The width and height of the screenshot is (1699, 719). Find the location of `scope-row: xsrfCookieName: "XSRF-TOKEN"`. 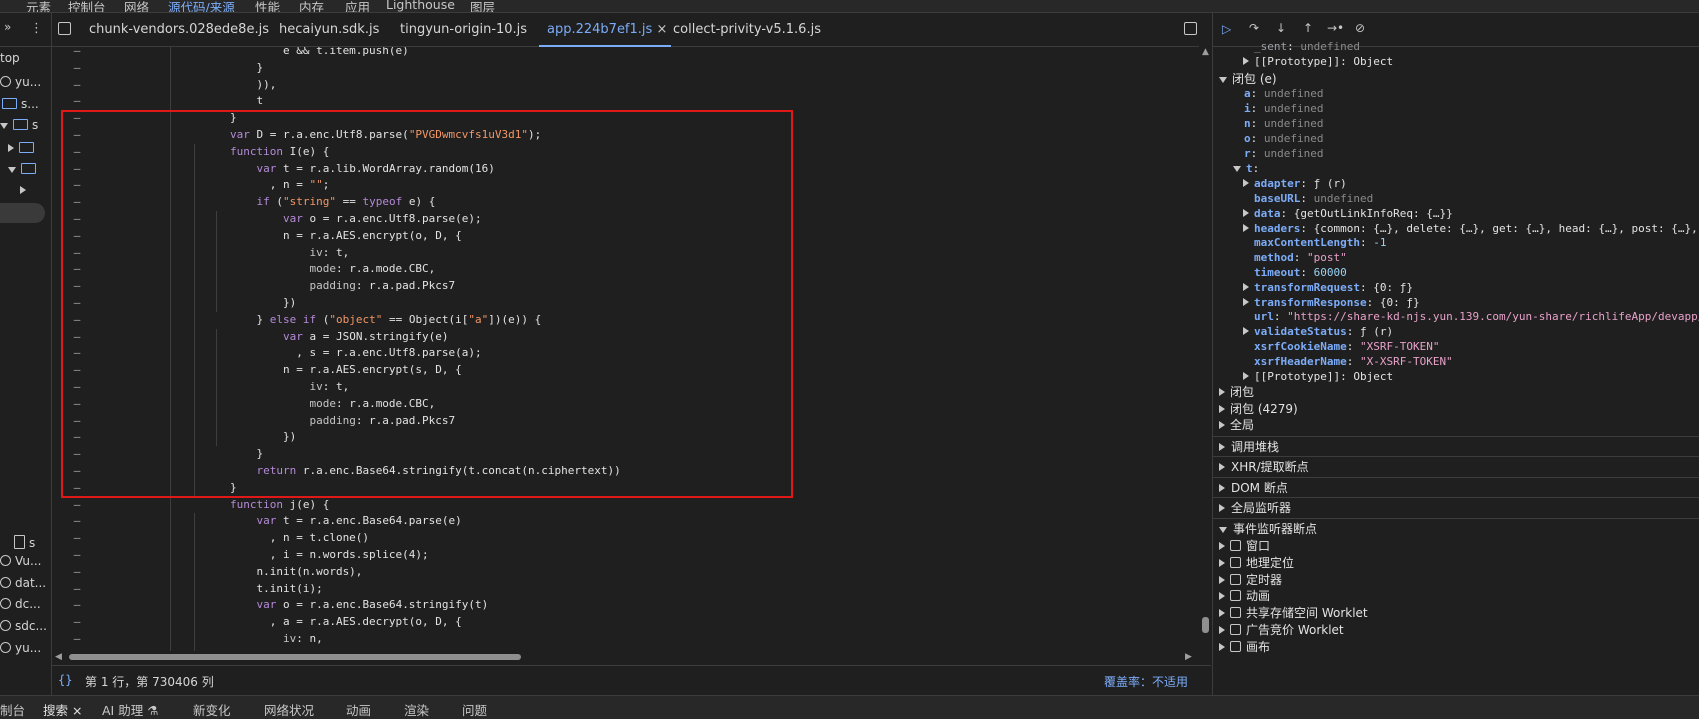

scope-row: xsrfCookieName: "XSRF-TOKEN" is located at coordinates (1456, 347).